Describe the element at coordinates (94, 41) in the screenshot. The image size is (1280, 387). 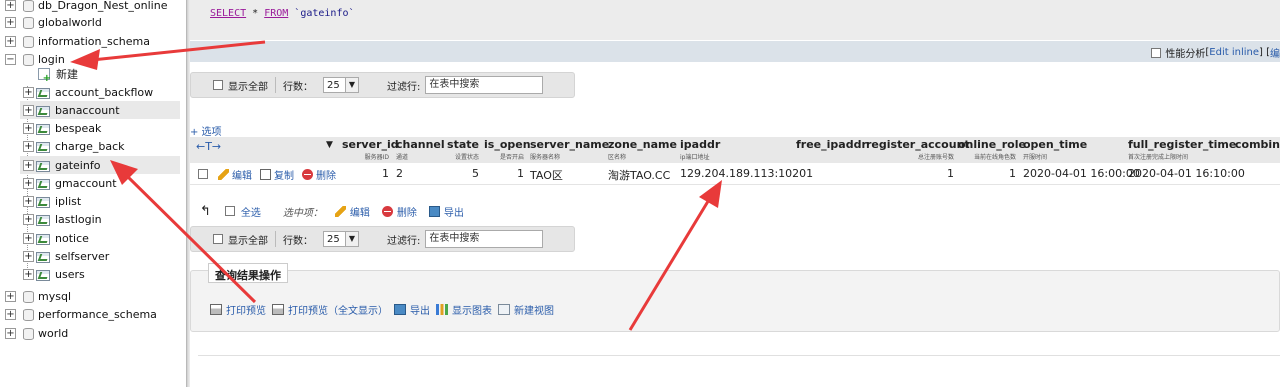
I see `db-name: information_schema` at that location.